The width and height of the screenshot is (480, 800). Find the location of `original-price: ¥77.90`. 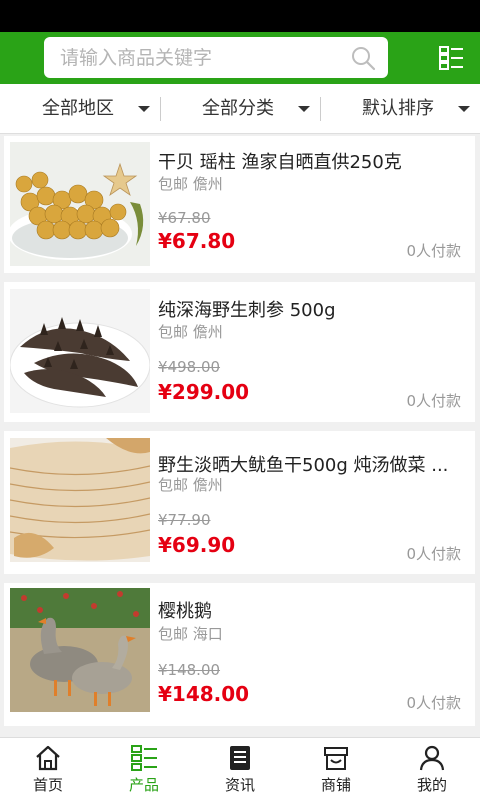

original-price: ¥77.90 is located at coordinates (184, 520).